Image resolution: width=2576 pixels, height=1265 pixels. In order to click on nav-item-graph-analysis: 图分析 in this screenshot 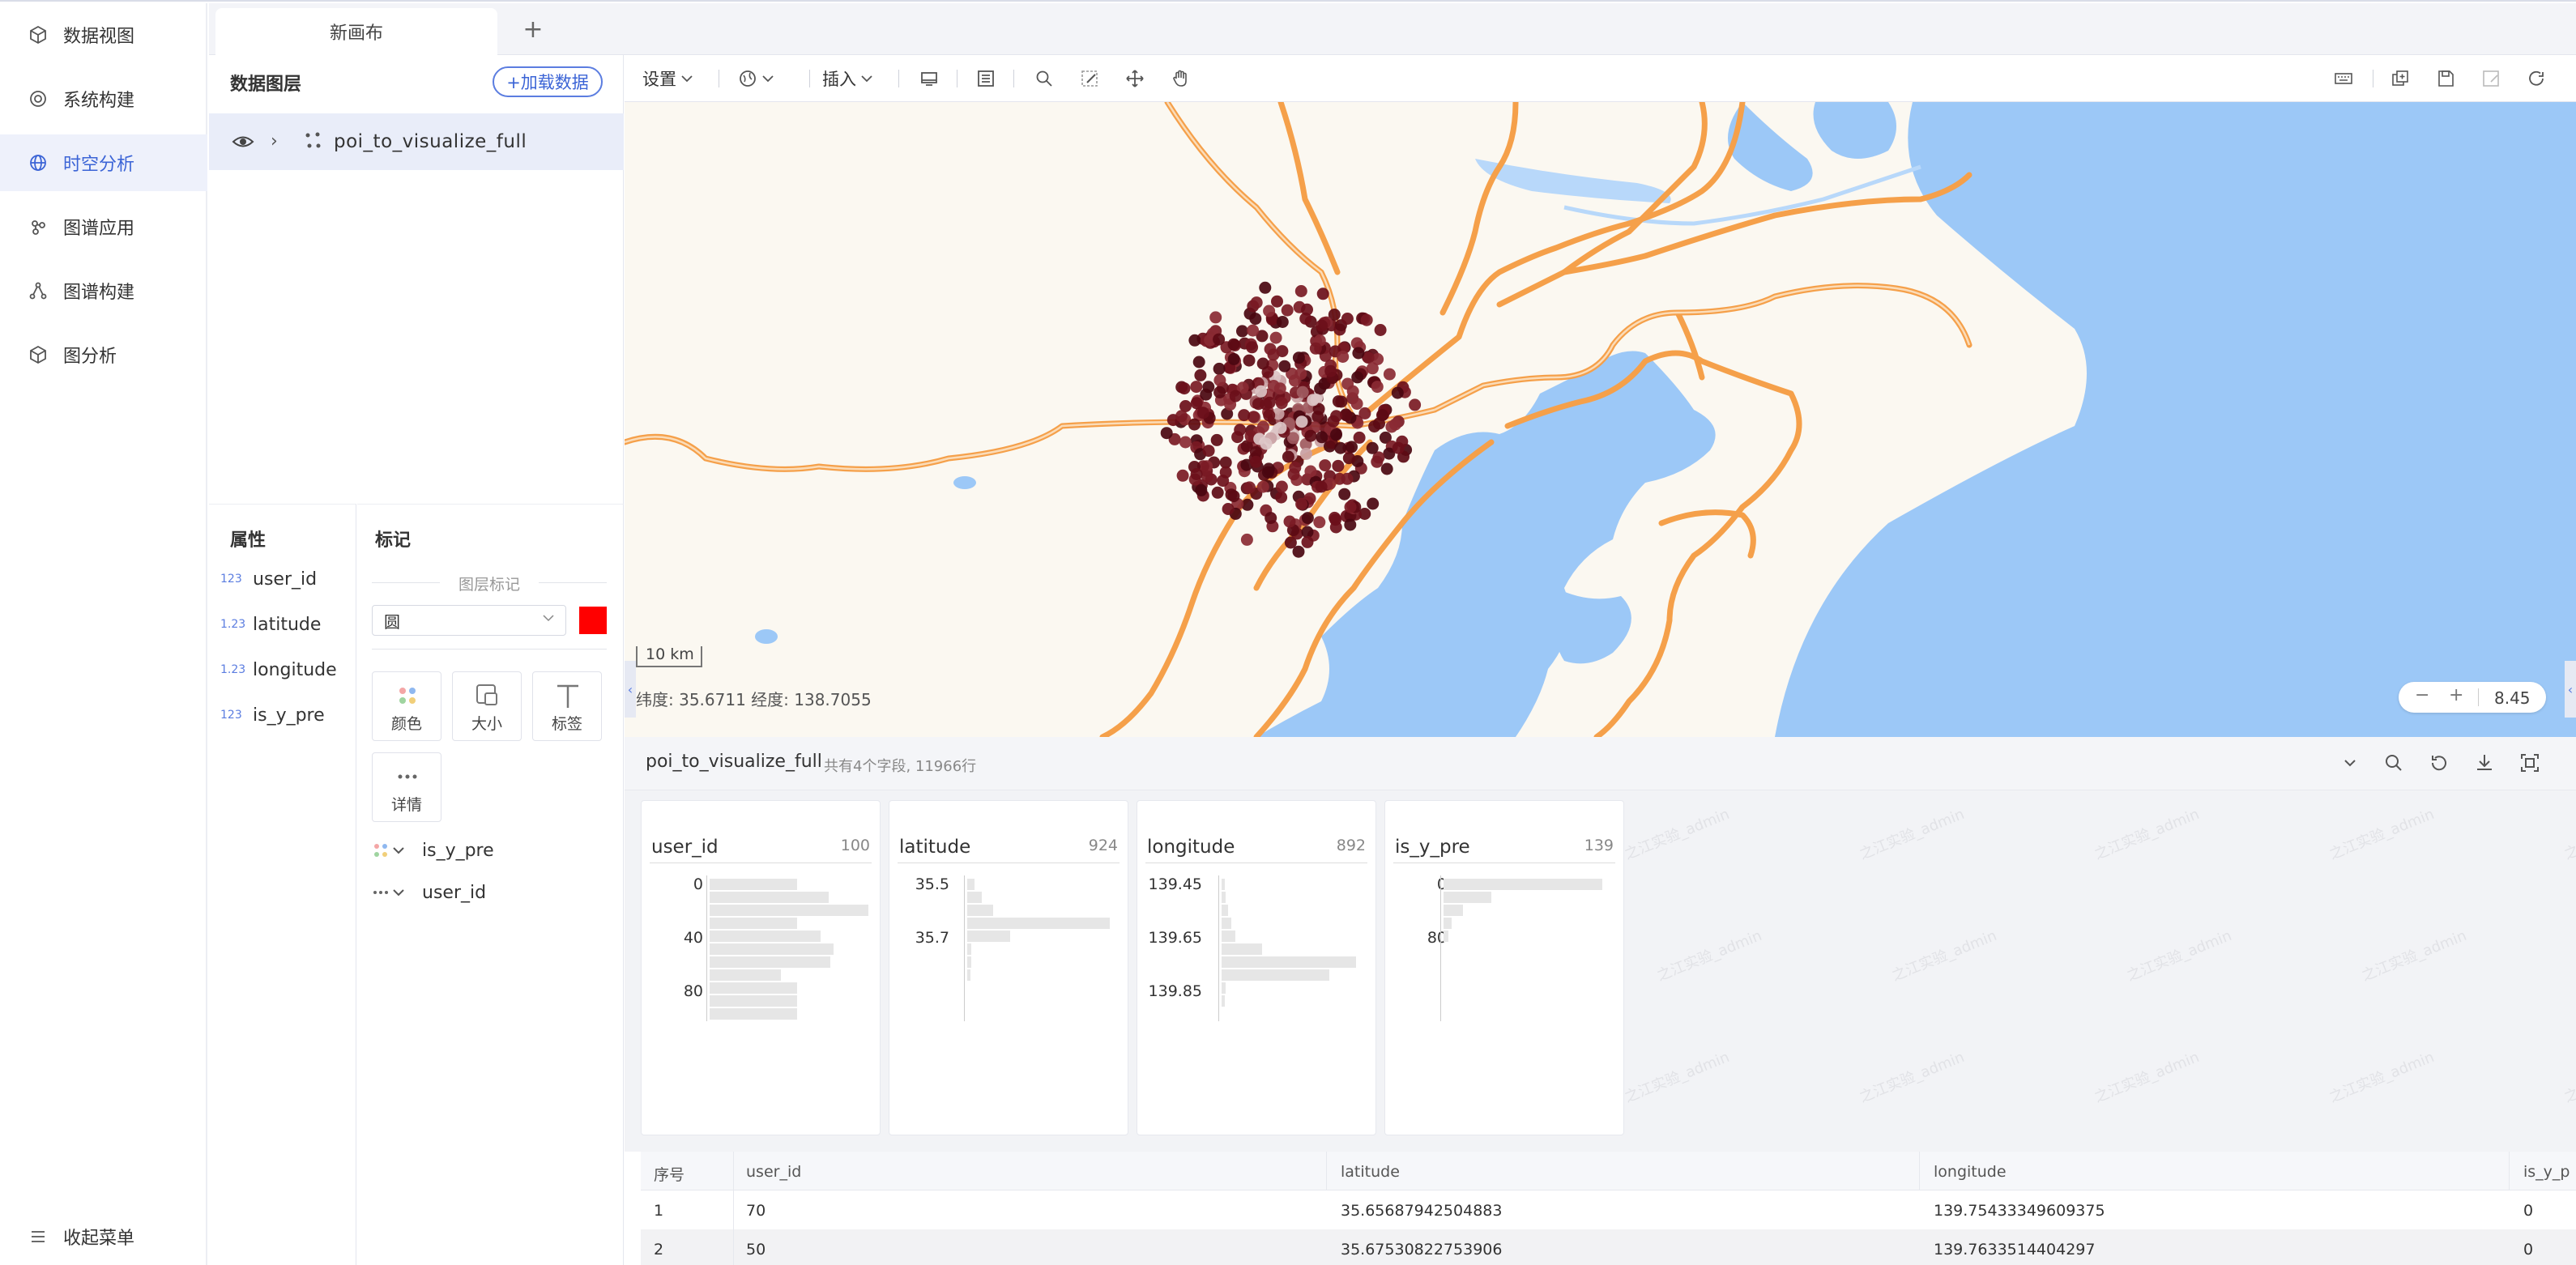, I will do `click(103, 354)`.